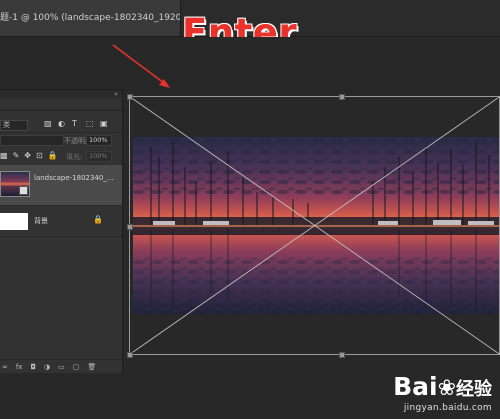 The width and height of the screenshot is (500, 419). I want to click on blend-mode-select, so click(32, 140).